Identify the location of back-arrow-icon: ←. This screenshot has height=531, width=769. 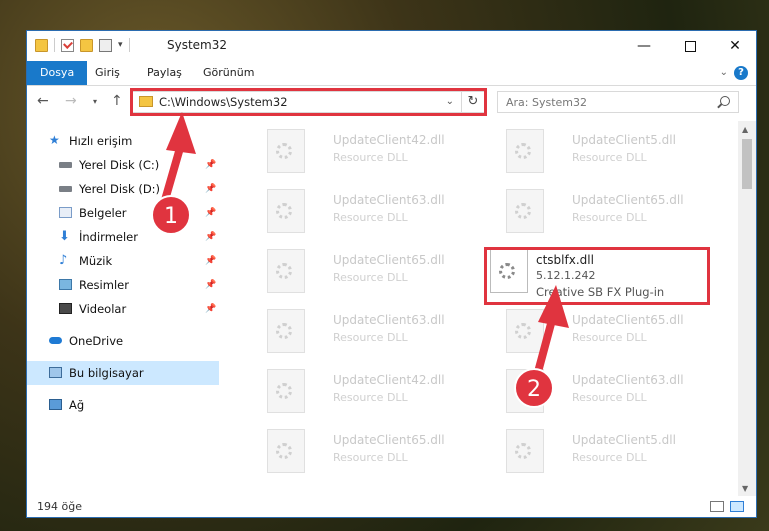
(43, 101).